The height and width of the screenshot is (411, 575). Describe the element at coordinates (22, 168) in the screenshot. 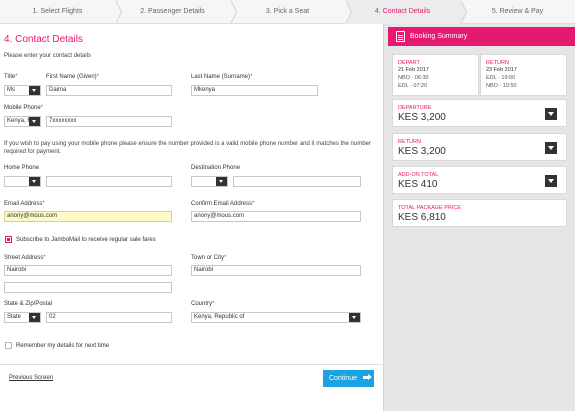

I see `home-phone-label: Home Phone` at that location.